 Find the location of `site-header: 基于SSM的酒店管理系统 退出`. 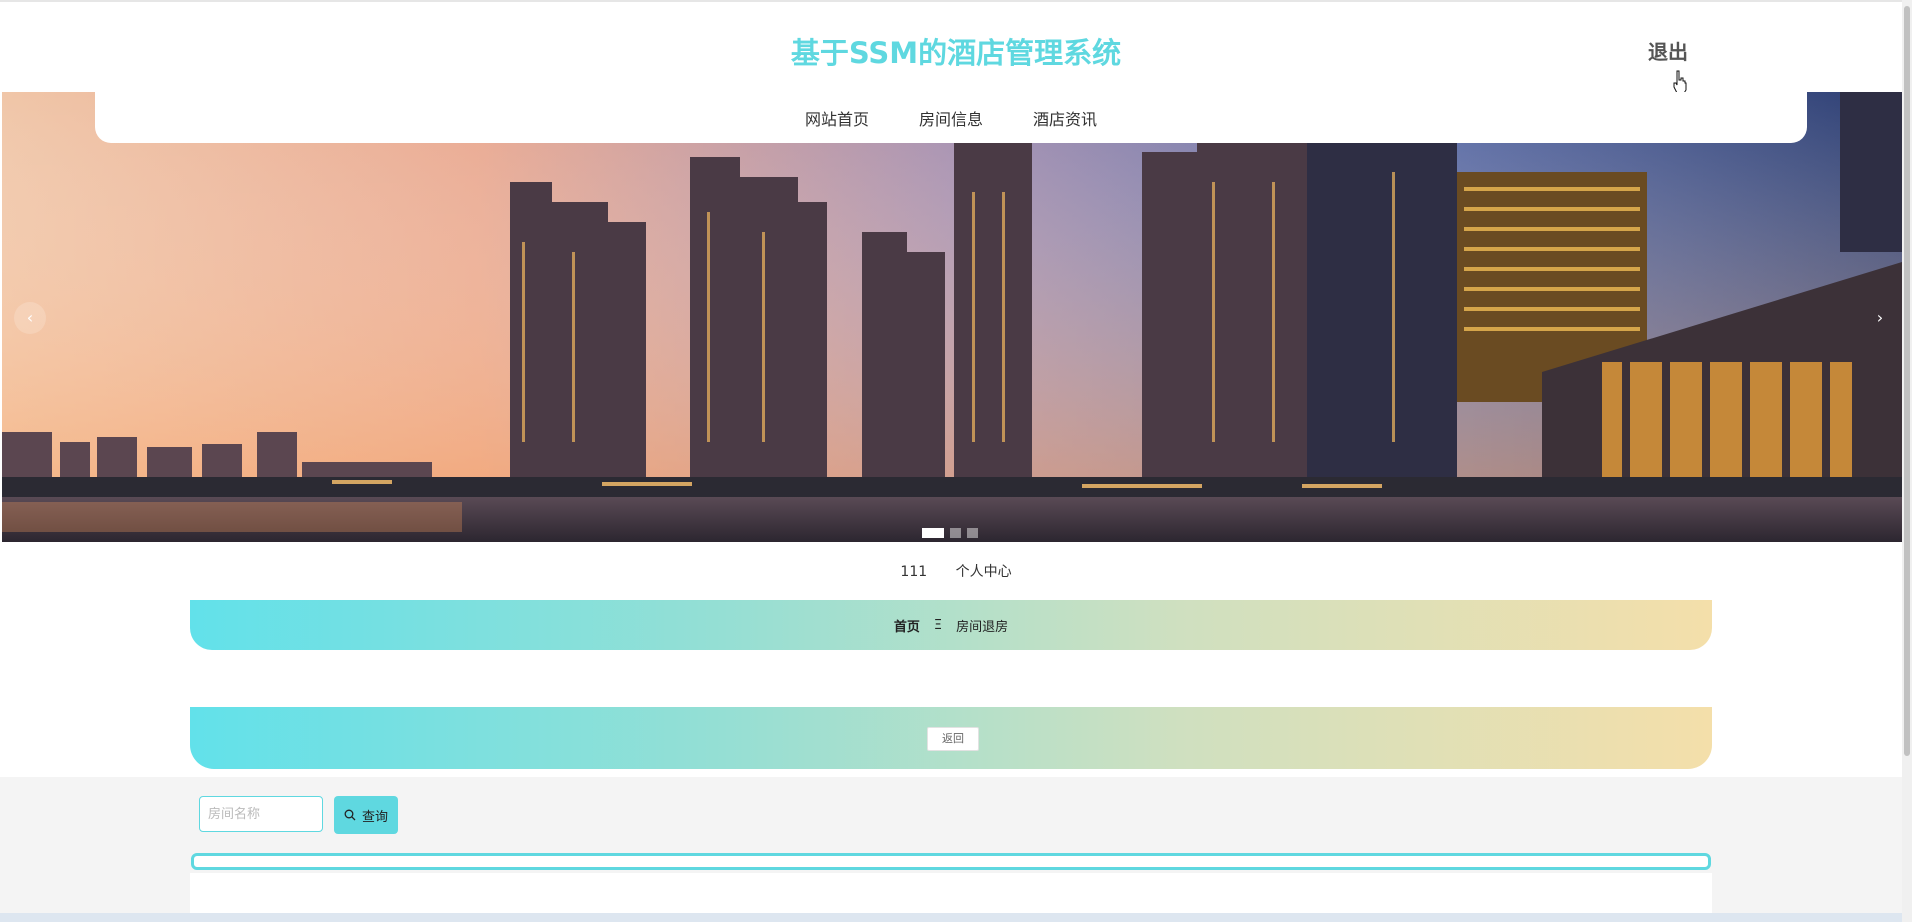

site-header: 基于SSM的酒店管理系统 退出 is located at coordinates (951, 47).